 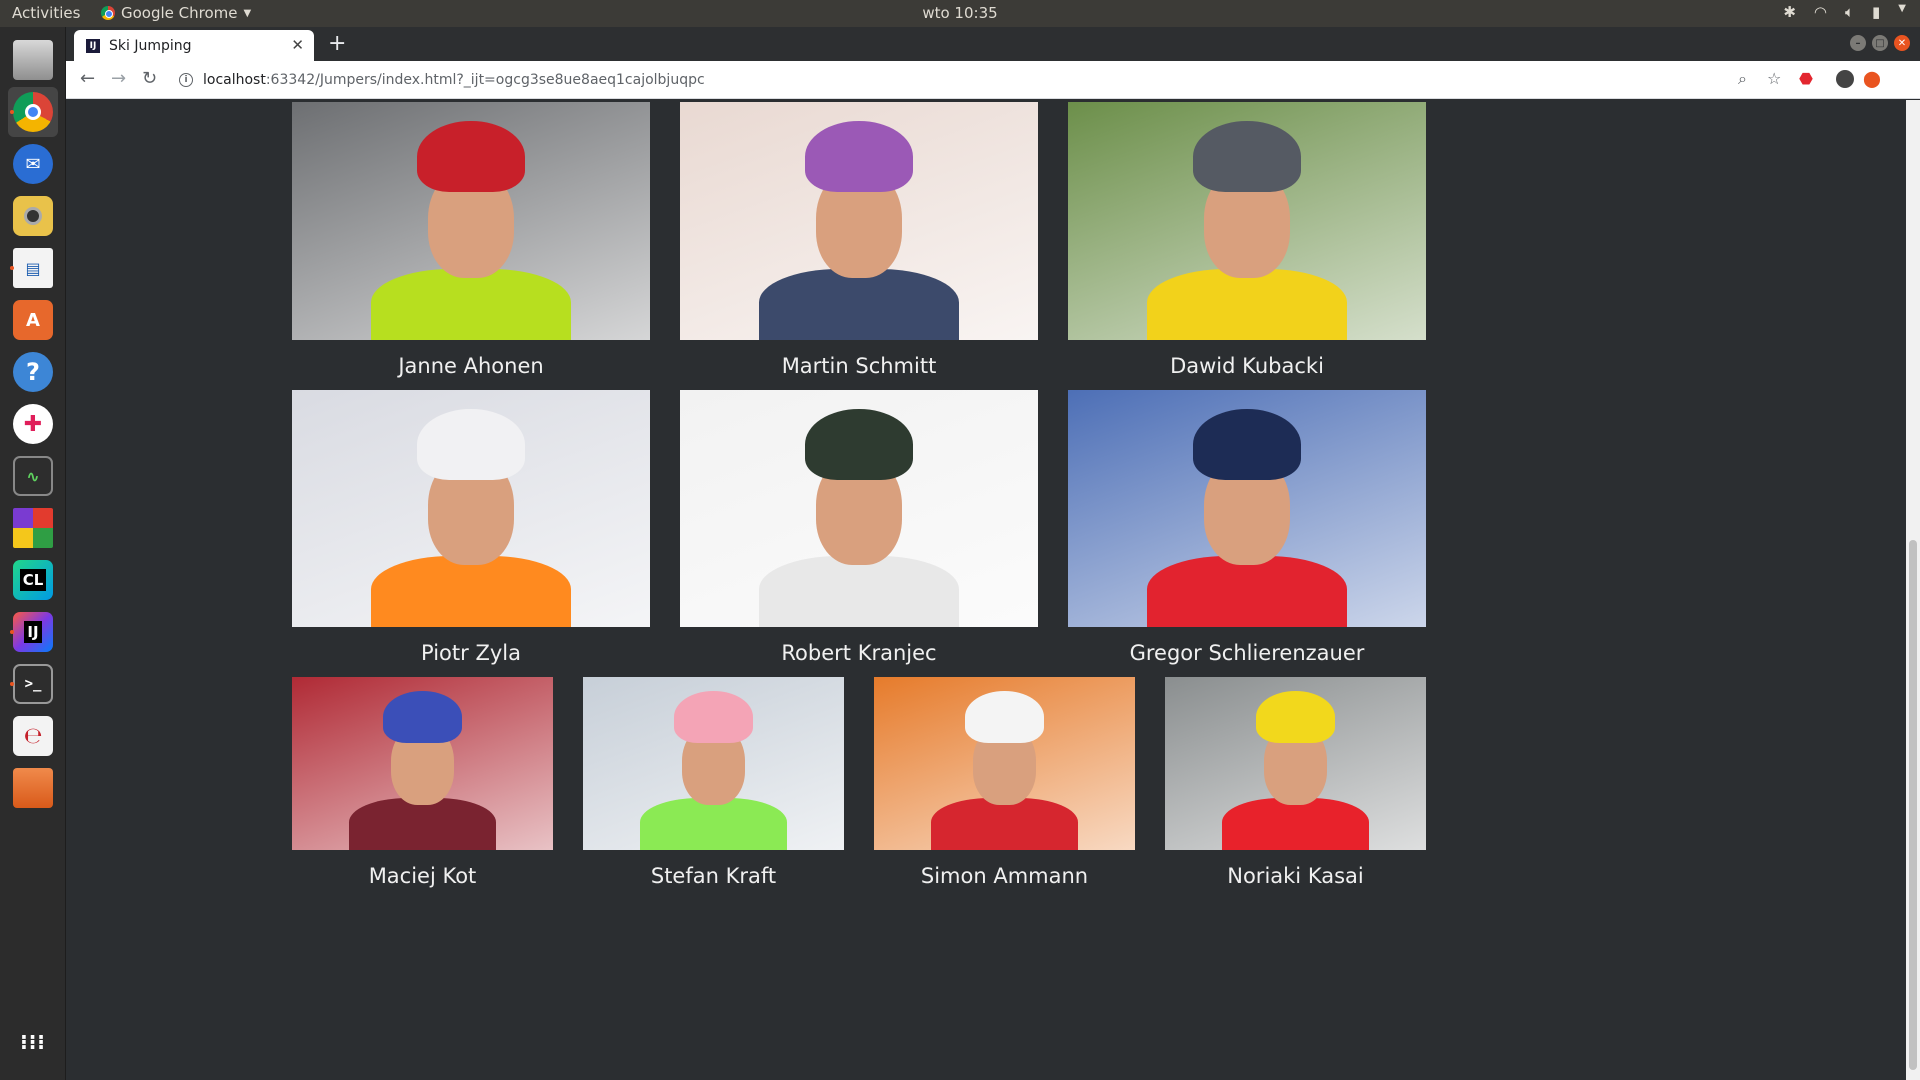 I want to click on app-menu: Google Chrome ▼, so click(x=176, y=13).